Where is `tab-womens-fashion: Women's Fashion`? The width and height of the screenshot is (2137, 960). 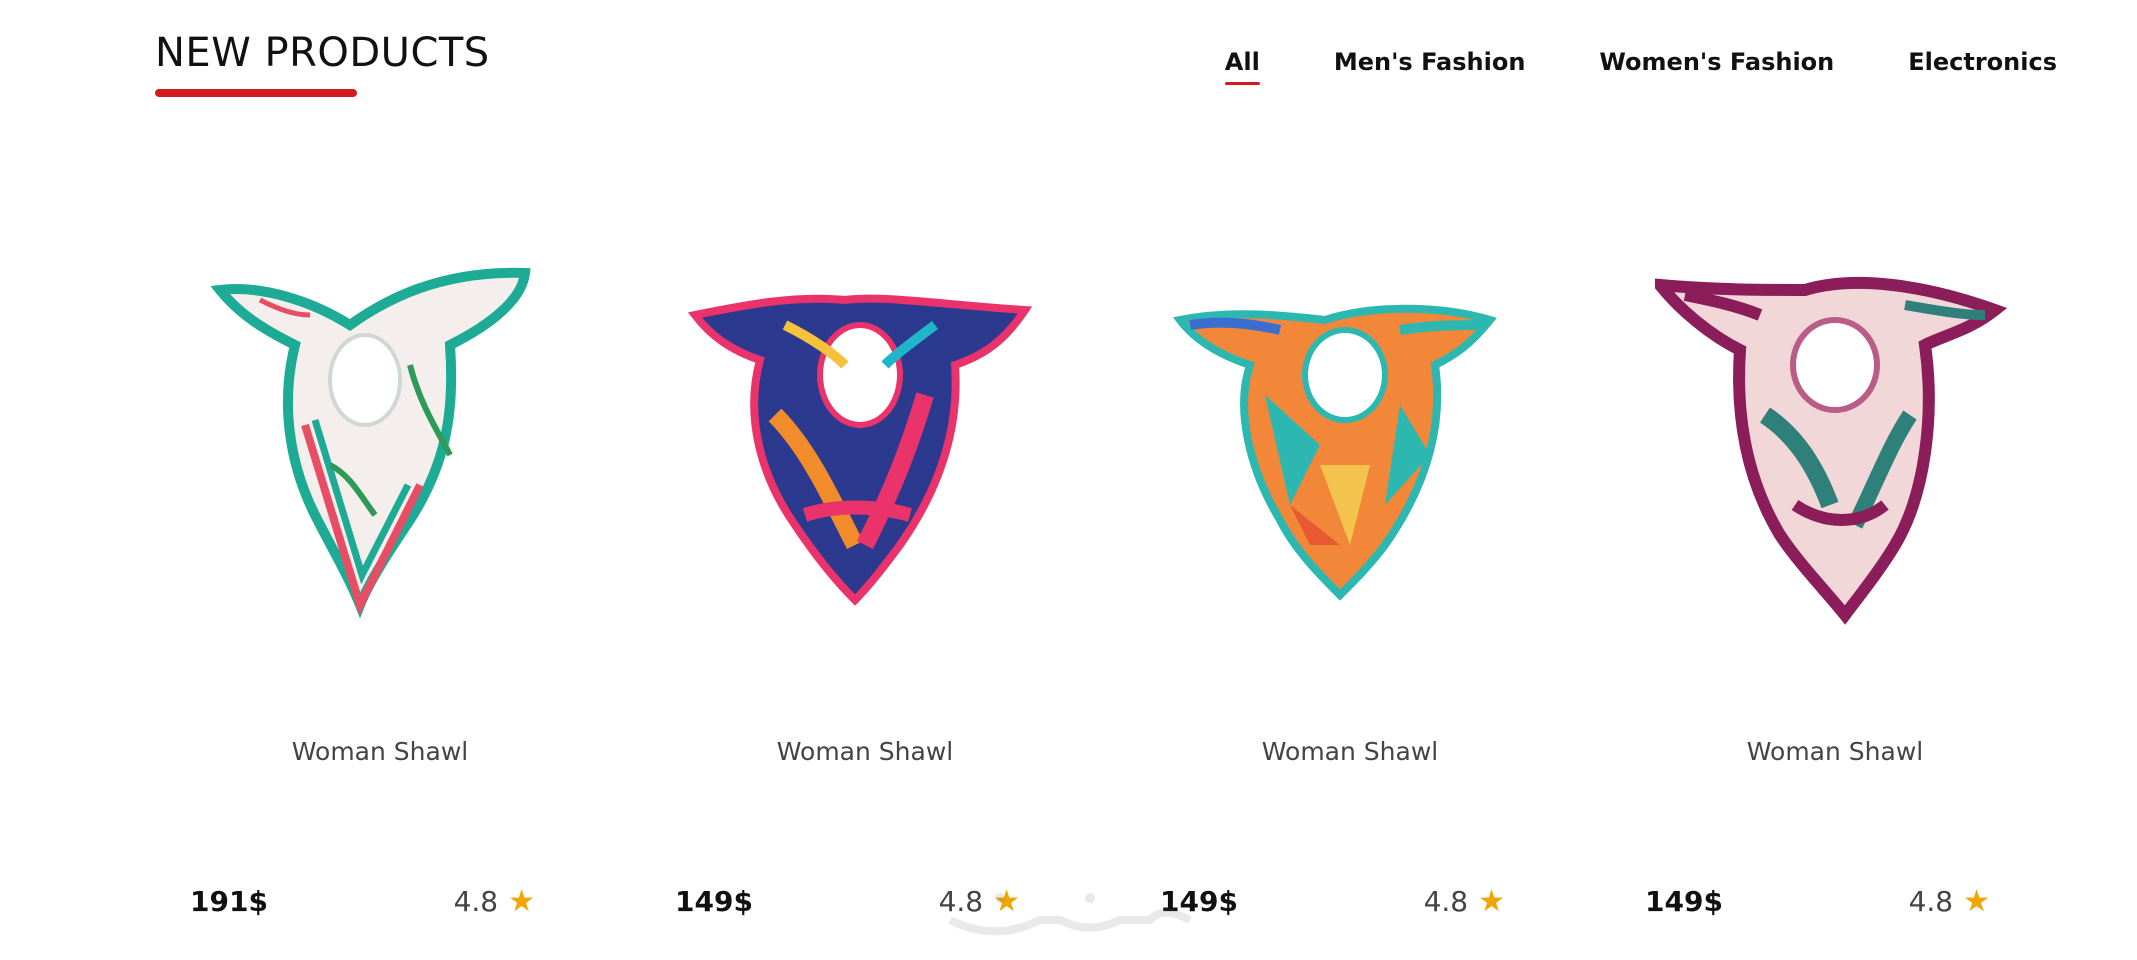 tab-womens-fashion: Women's Fashion is located at coordinates (1716, 62).